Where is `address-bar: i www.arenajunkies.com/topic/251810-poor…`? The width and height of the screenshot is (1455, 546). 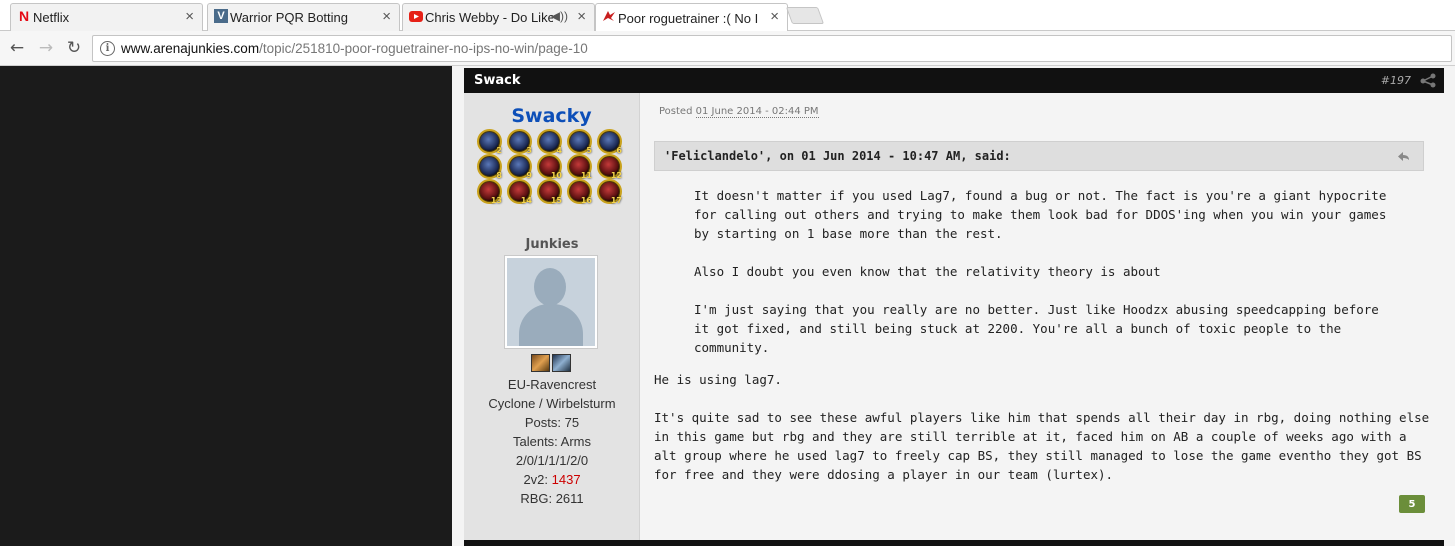
address-bar: i www.arenajunkies.com/topic/251810-poor… is located at coordinates (772, 48).